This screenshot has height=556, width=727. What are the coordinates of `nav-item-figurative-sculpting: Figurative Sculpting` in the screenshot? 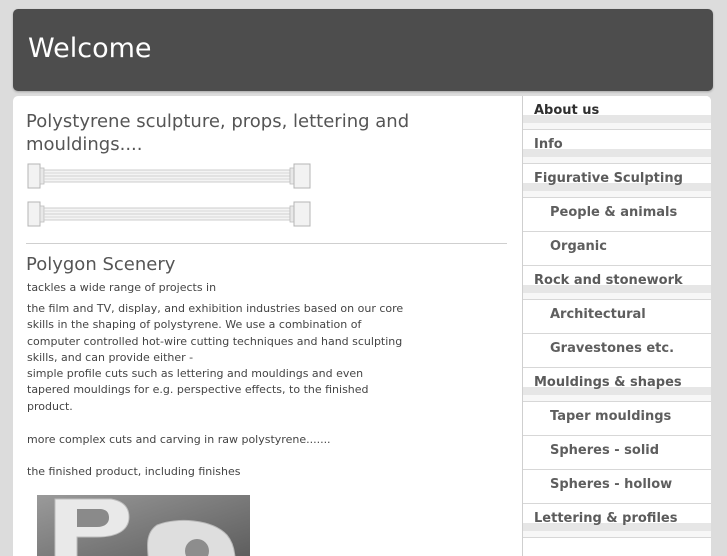 It's located at (617, 181).